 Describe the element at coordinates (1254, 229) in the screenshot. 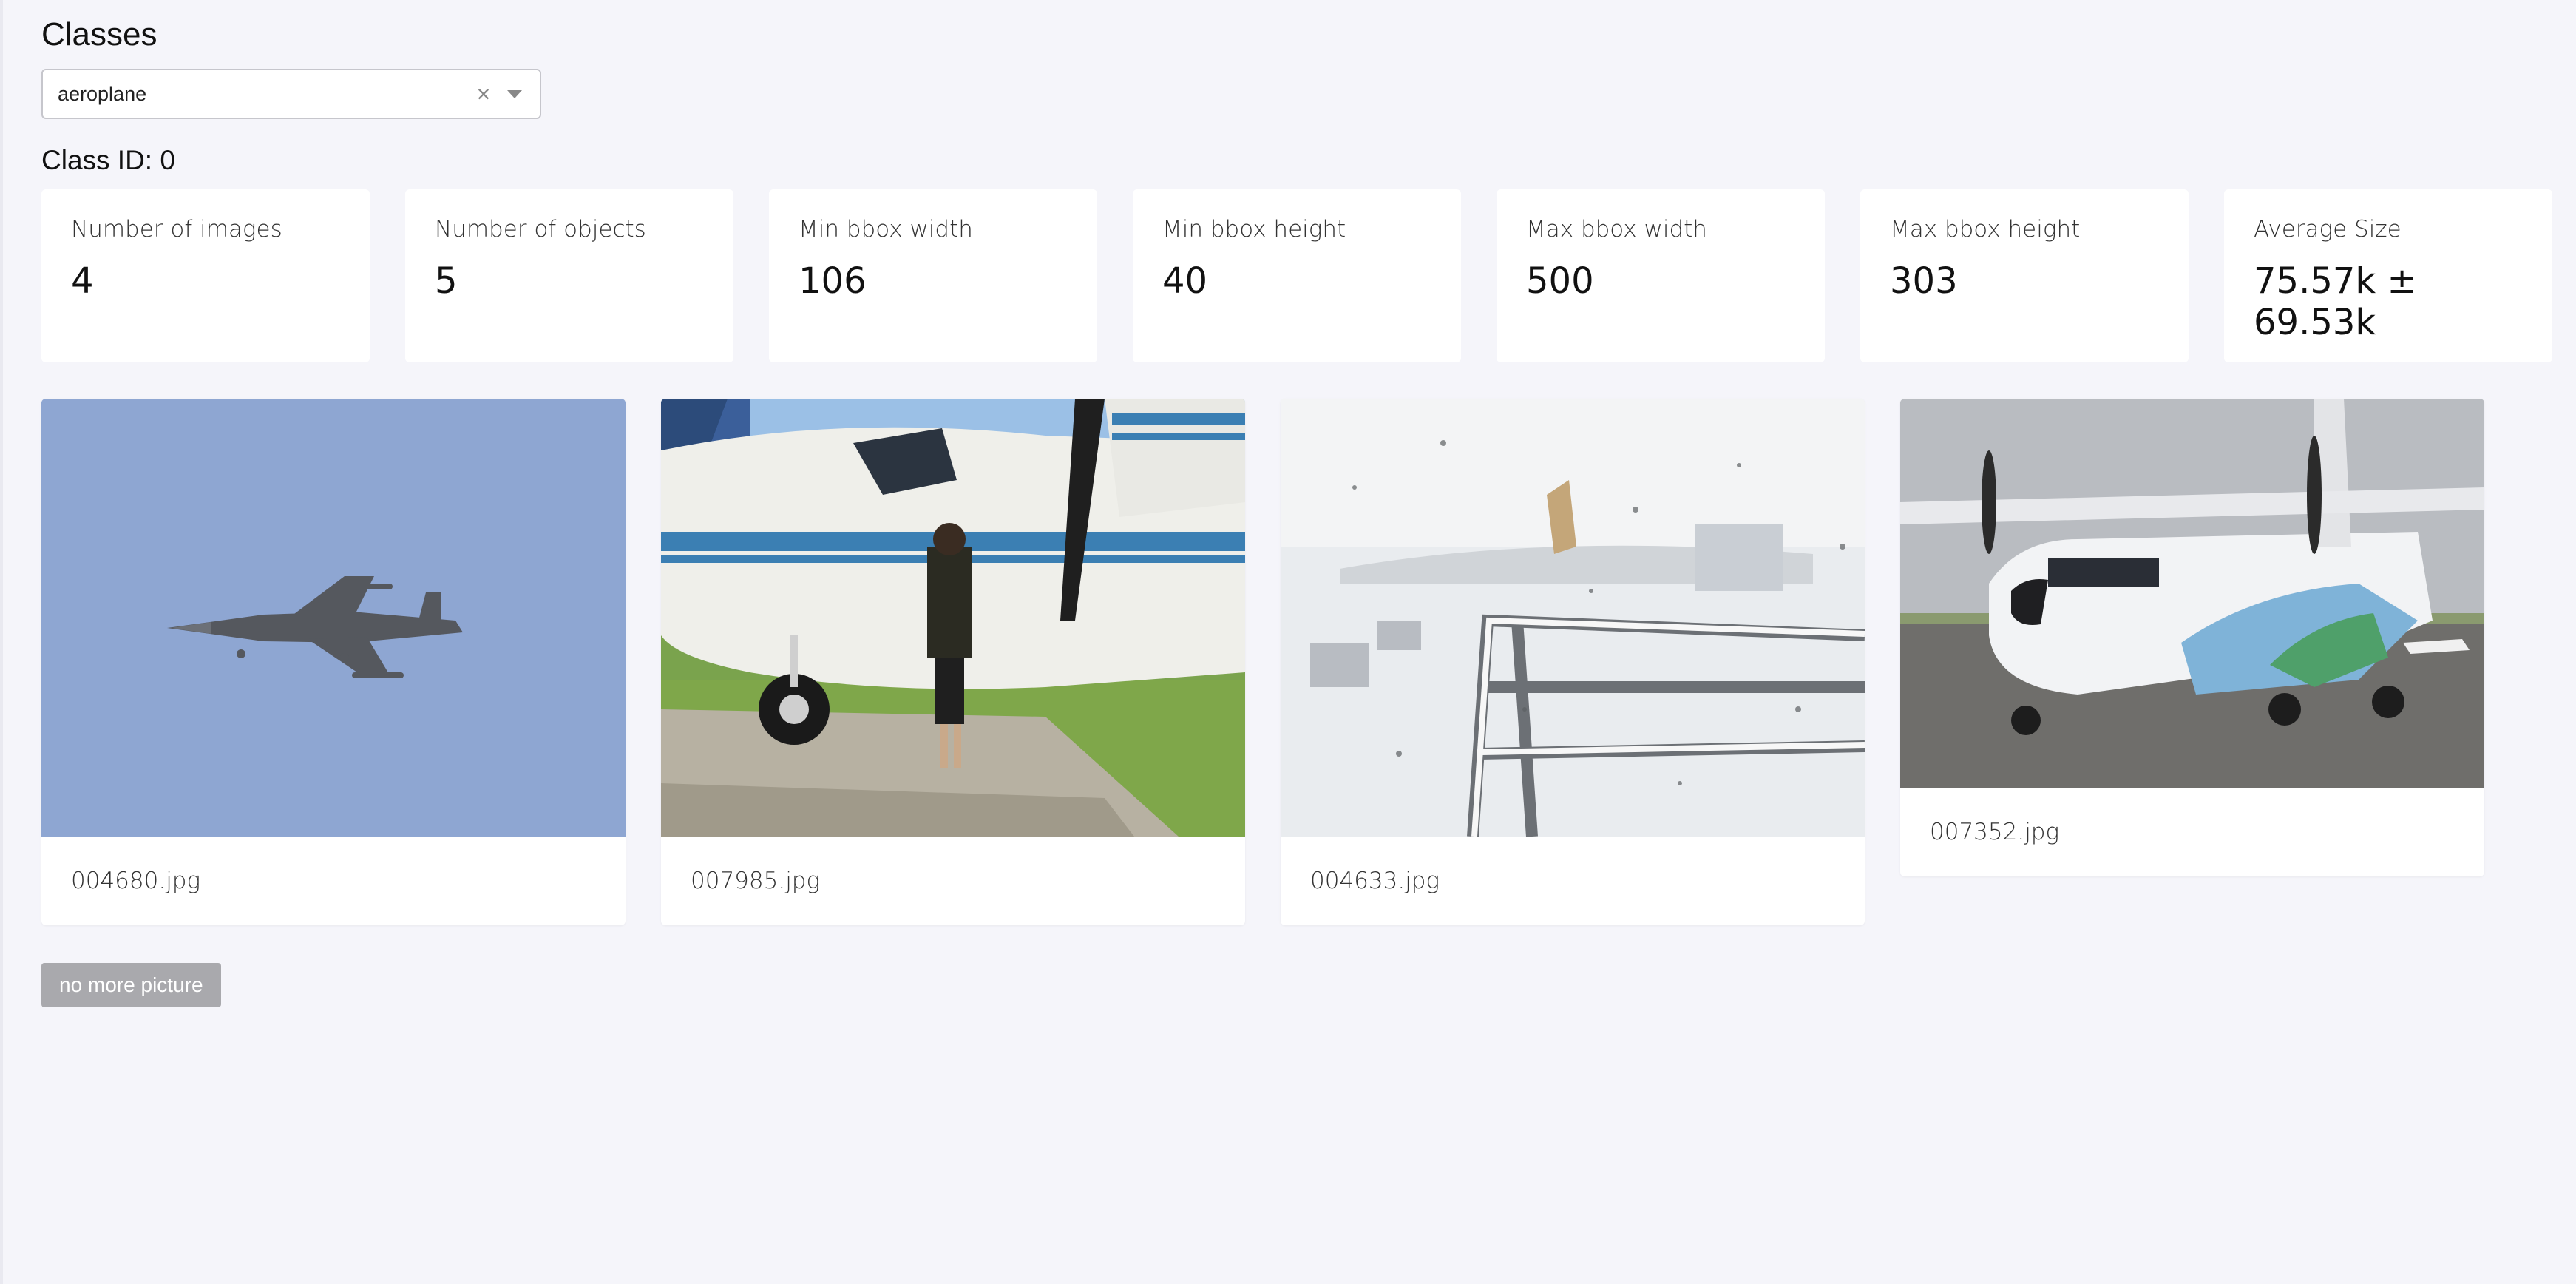

I see `stat-label: Min bbox height` at that location.